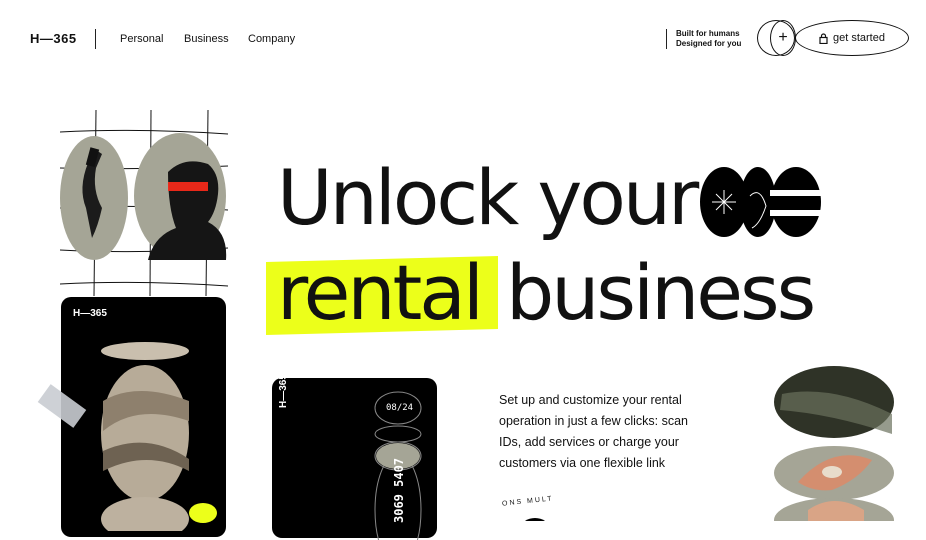 This screenshot has height=540, width=926. I want to click on ovals-graphic, so click(761, 202).